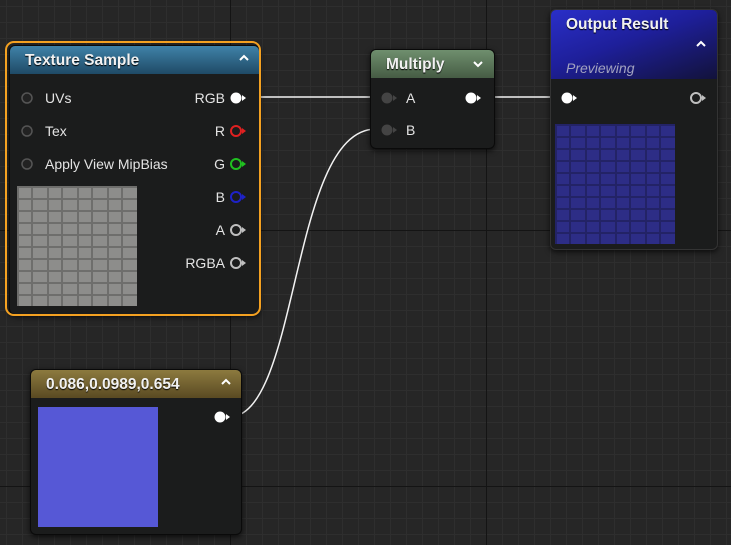 The image size is (731, 545). I want to click on output-input-pin, so click(569, 98).